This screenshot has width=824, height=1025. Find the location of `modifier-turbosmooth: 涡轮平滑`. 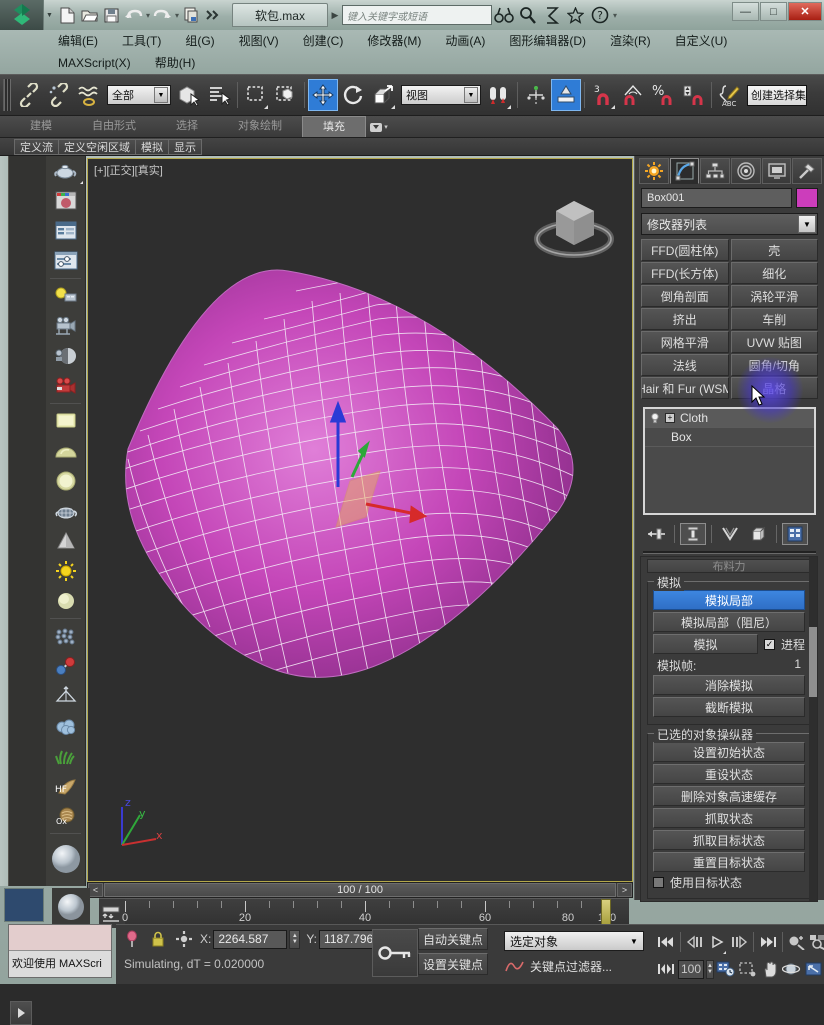

modifier-turbosmooth: 涡轮平滑 is located at coordinates (774, 296).